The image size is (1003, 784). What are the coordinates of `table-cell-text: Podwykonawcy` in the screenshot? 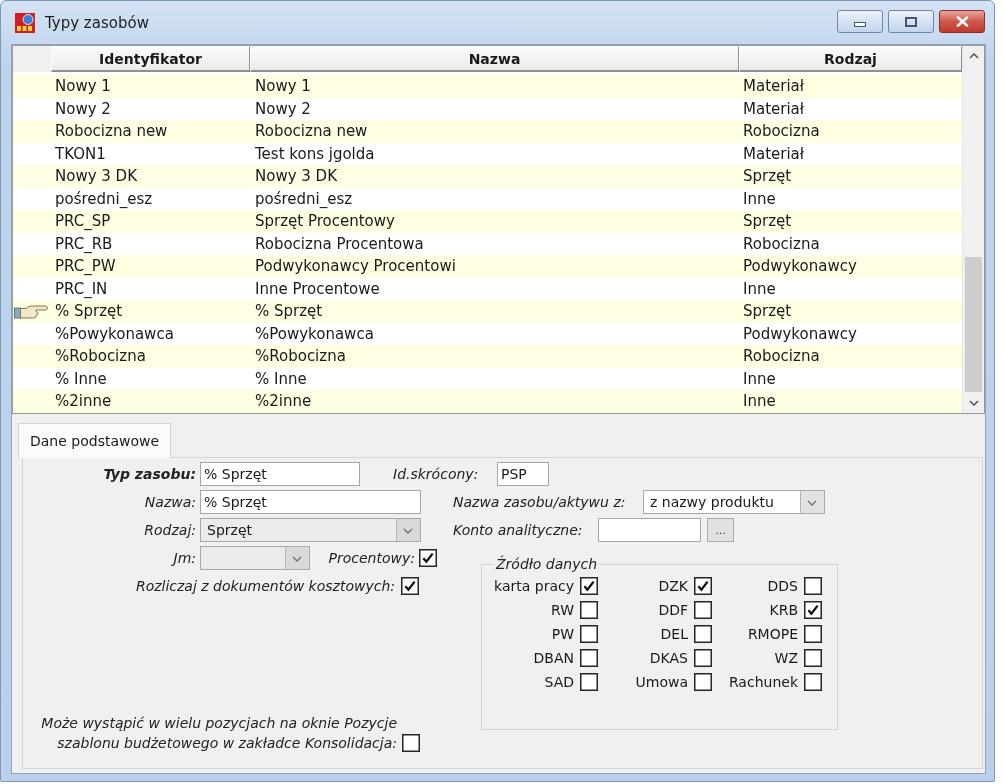 It's located at (800, 266).